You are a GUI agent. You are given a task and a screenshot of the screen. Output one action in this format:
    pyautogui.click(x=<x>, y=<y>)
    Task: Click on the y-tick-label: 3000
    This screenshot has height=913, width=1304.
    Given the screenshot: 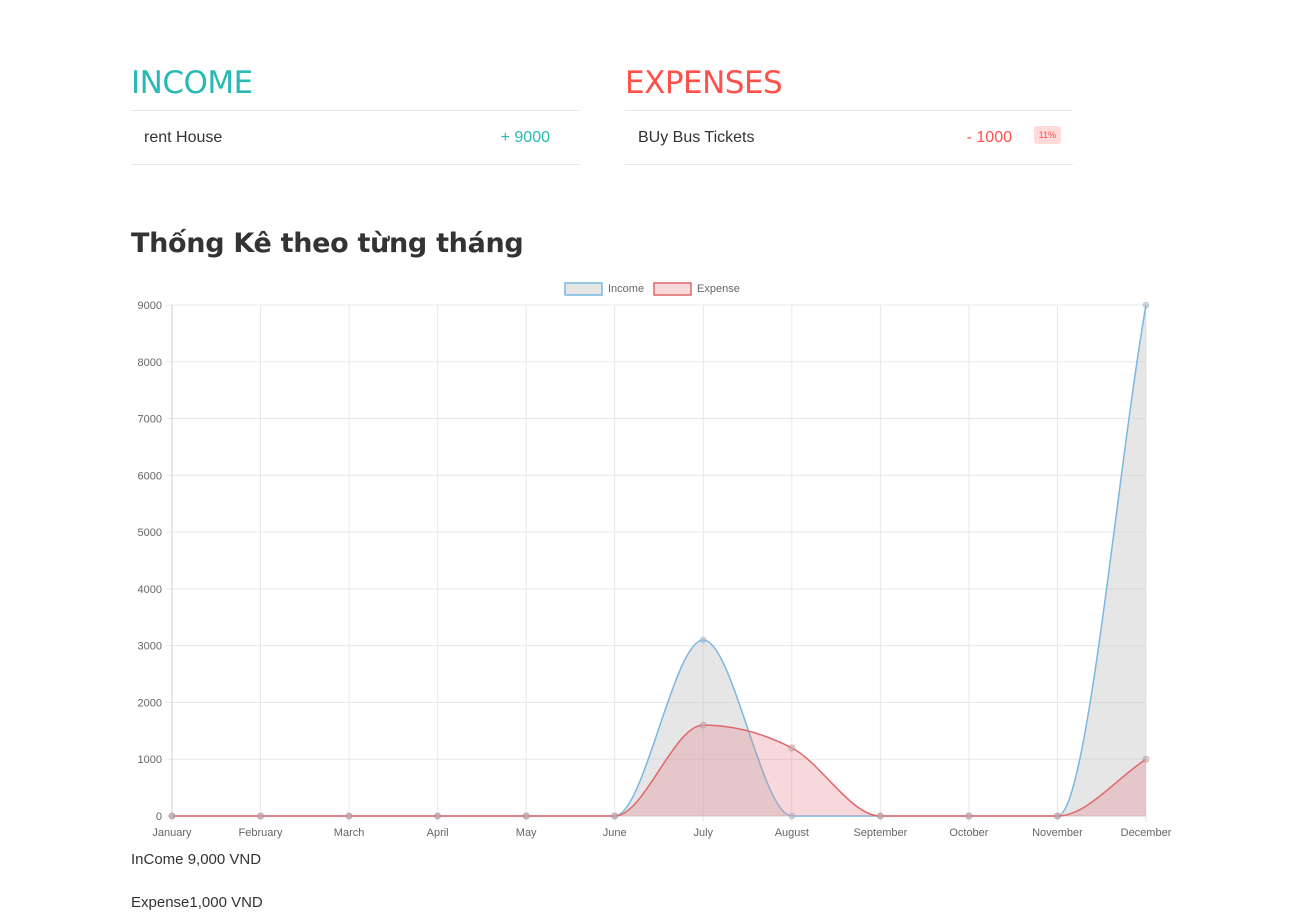 What is the action you would take?
    pyautogui.click(x=150, y=647)
    